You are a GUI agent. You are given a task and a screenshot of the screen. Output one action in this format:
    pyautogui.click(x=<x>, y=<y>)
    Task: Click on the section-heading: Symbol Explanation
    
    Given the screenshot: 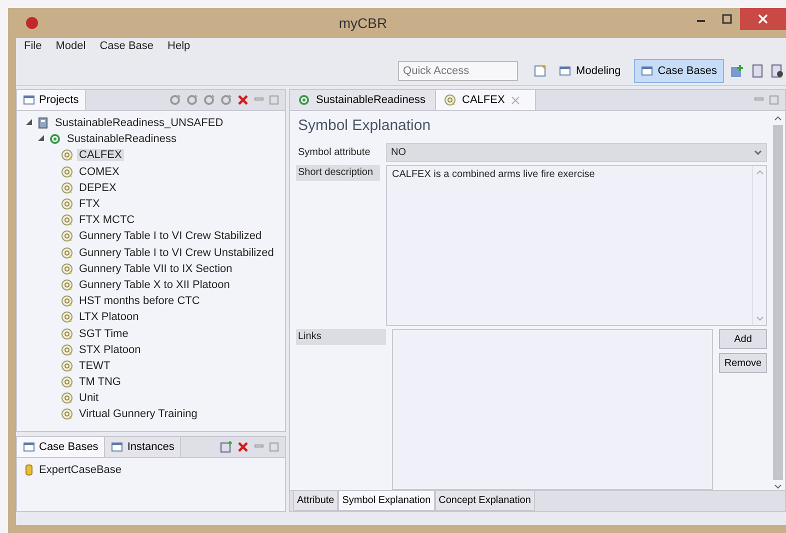 What is the action you would take?
    pyautogui.click(x=364, y=126)
    